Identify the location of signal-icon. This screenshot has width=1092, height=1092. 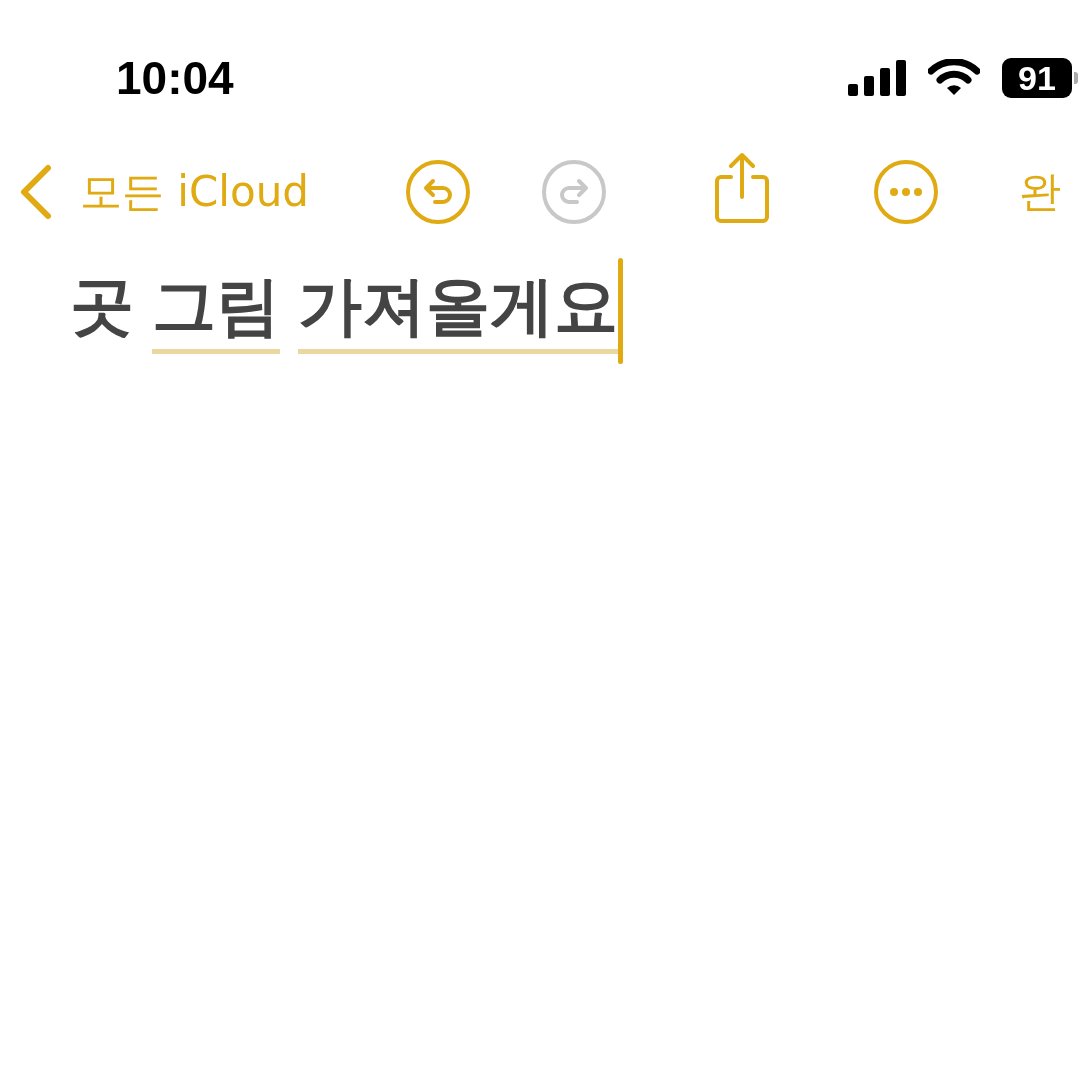
(877, 78).